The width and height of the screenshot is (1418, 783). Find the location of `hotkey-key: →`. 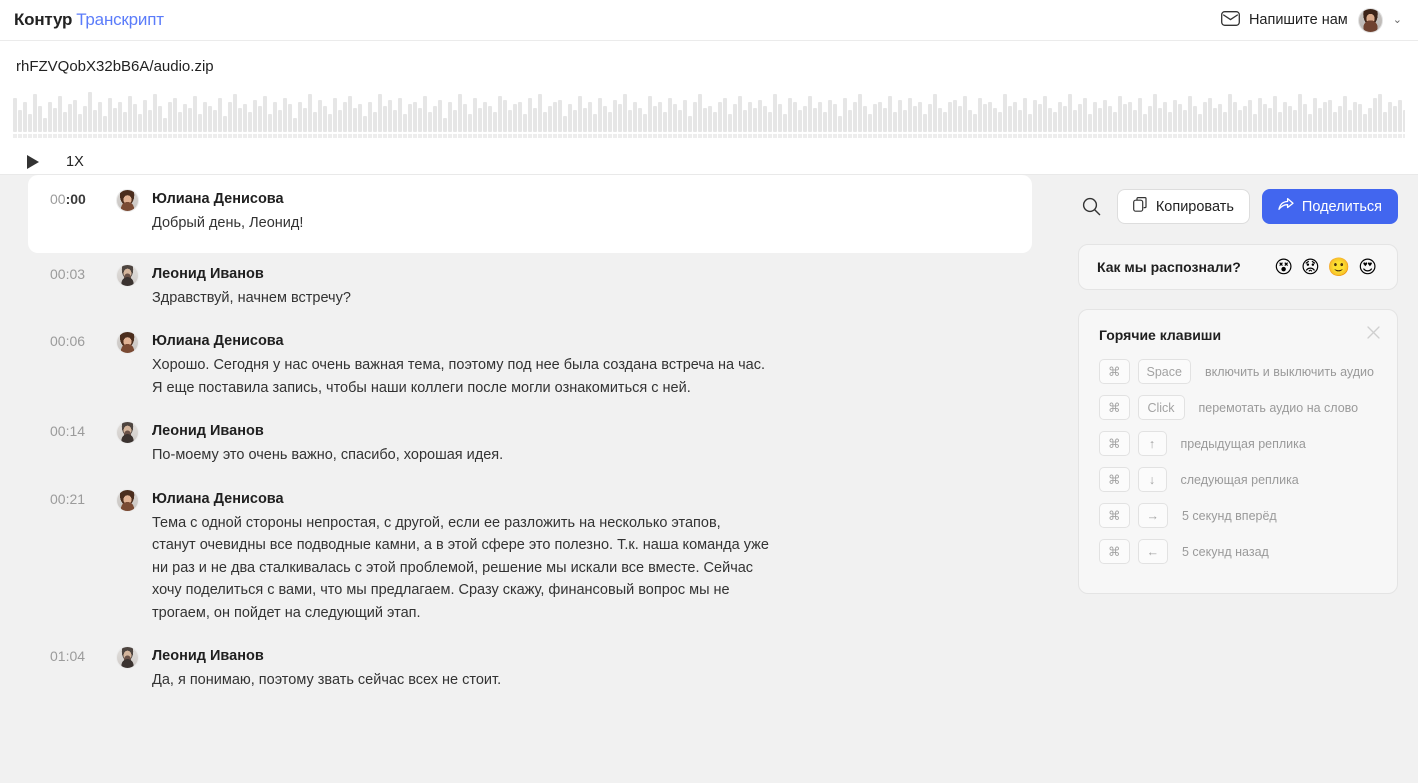

hotkey-key: → is located at coordinates (1152, 515).